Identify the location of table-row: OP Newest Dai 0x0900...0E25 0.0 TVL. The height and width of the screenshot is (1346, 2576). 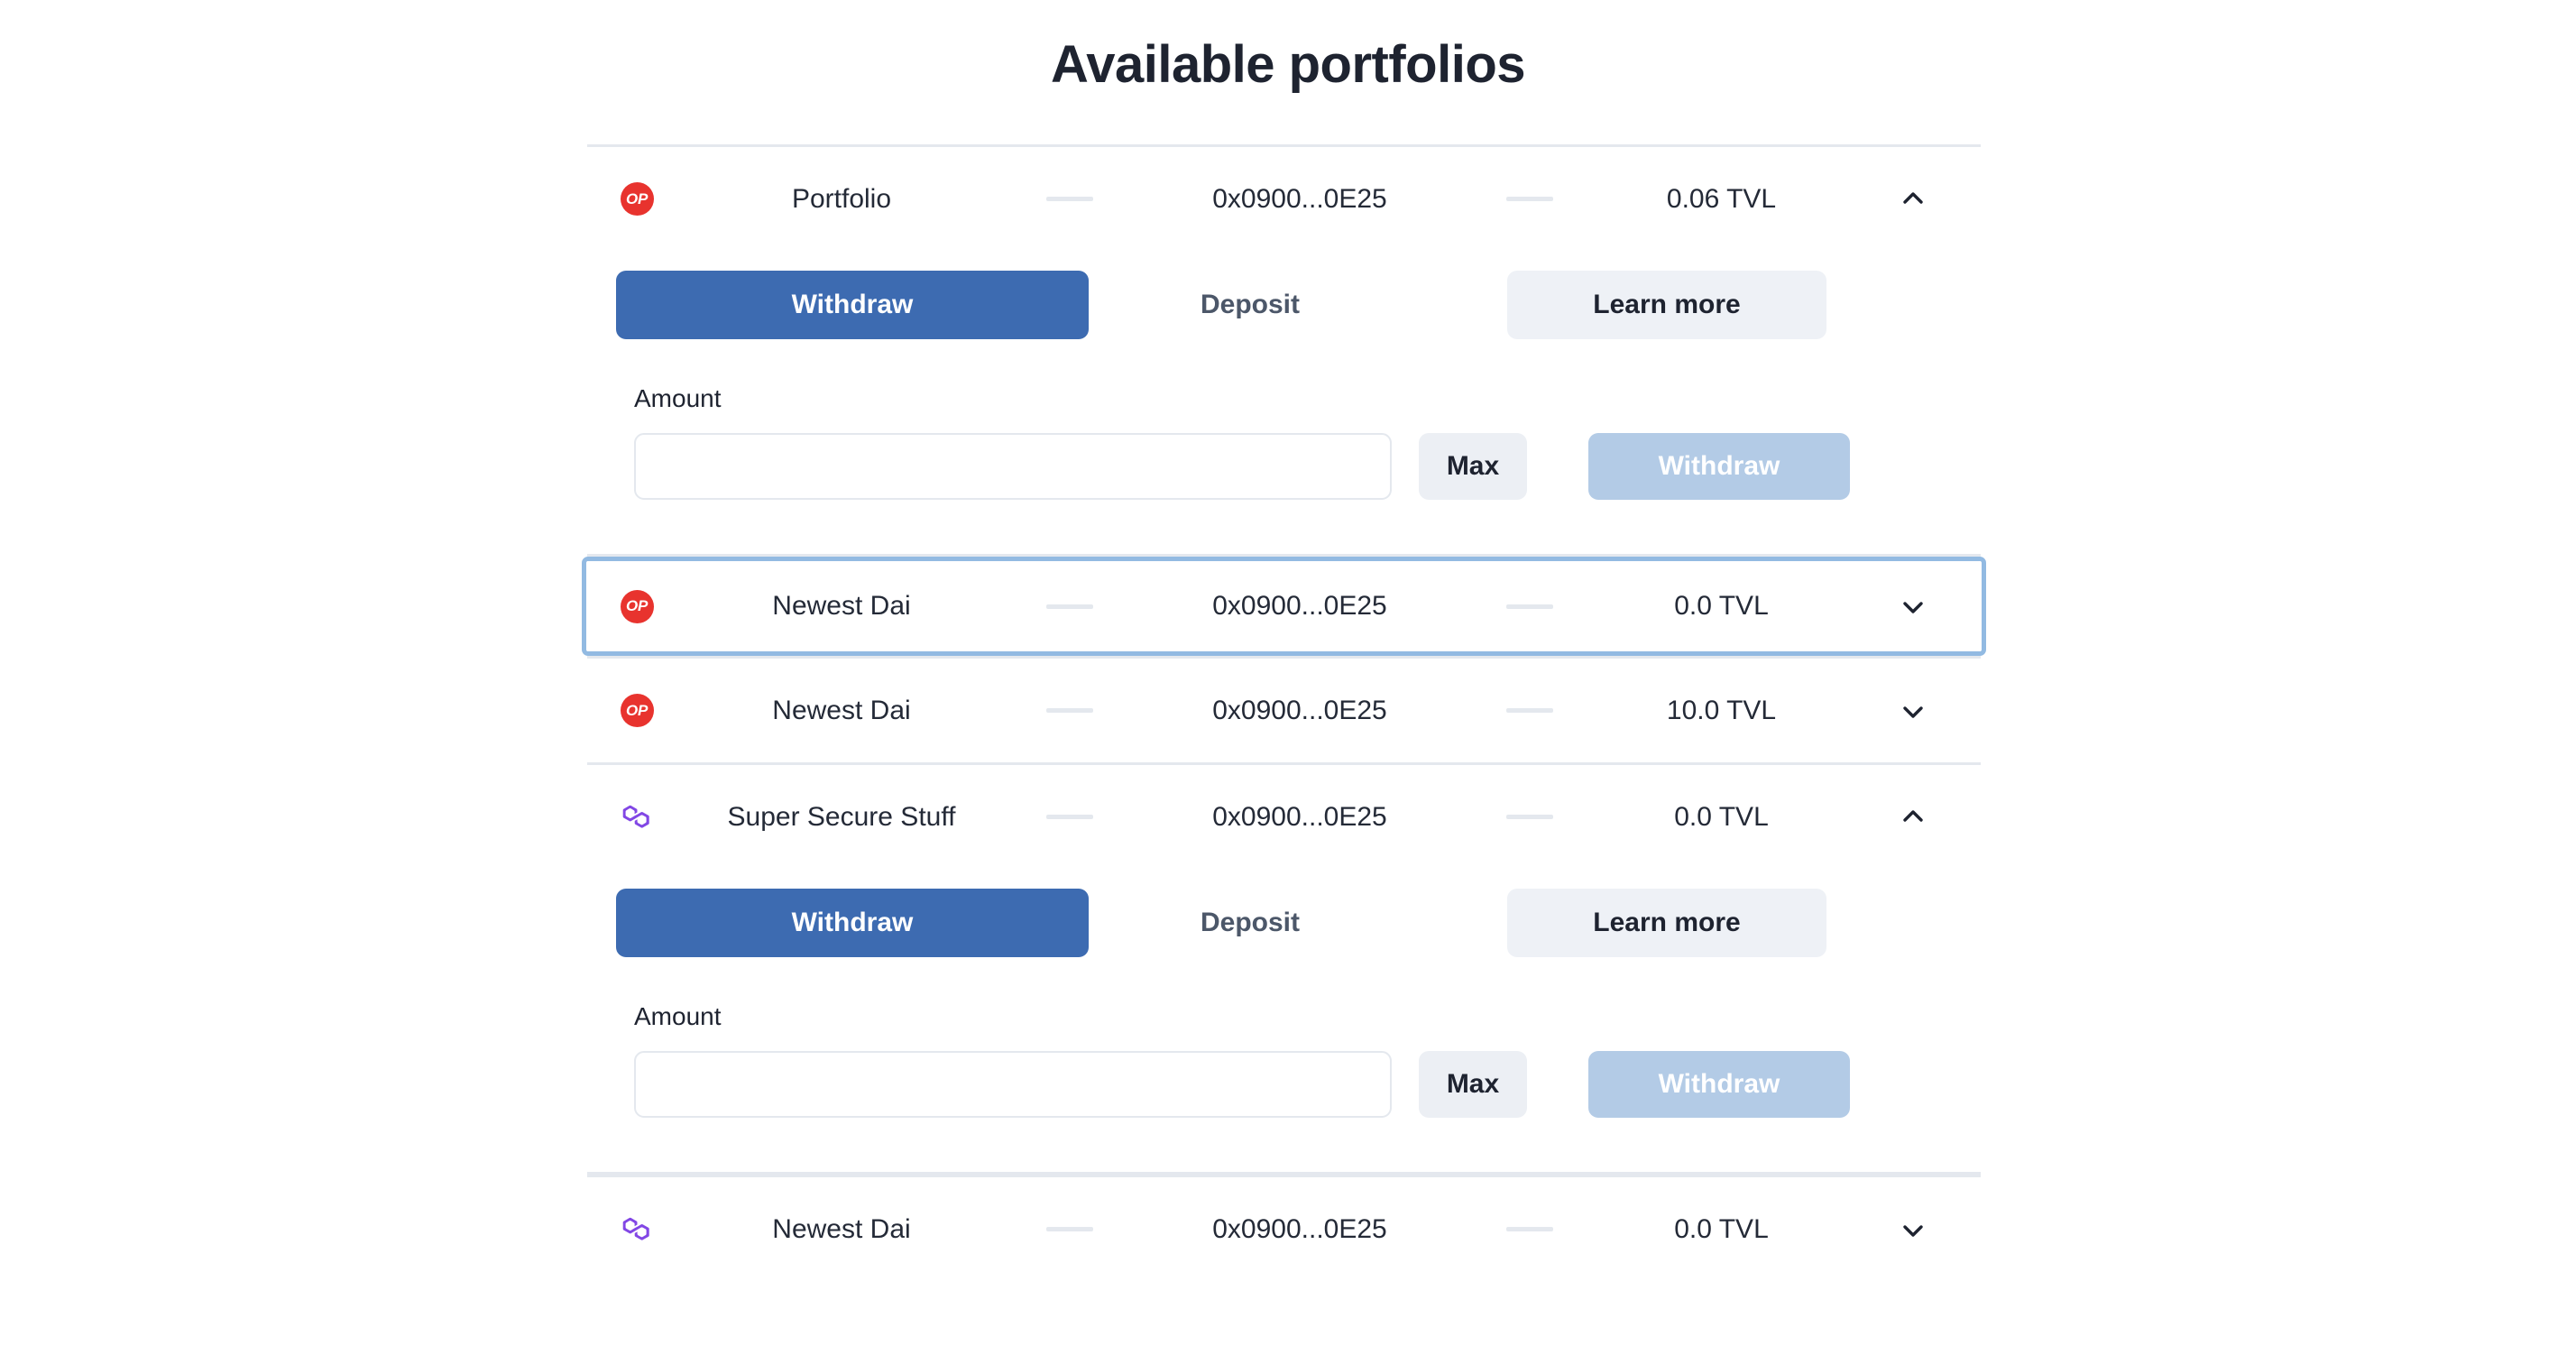
(1284, 606).